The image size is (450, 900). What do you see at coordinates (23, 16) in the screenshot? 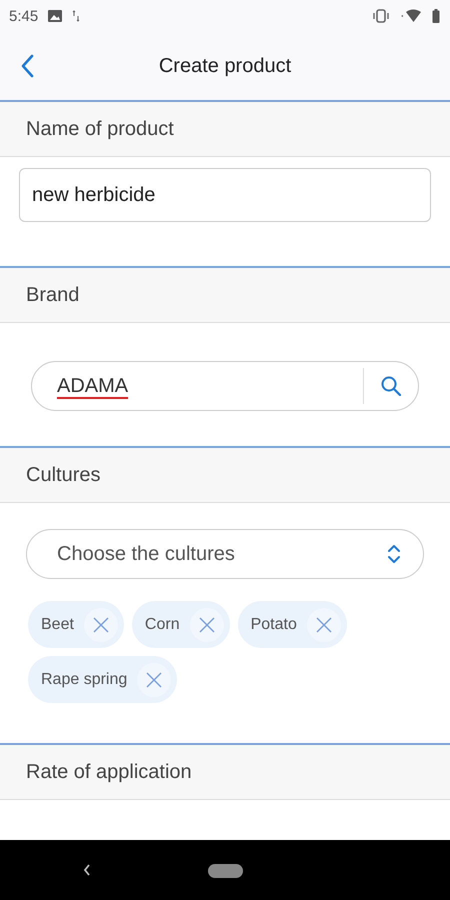
I see `status-time: 5:45` at bounding box center [23, 16].